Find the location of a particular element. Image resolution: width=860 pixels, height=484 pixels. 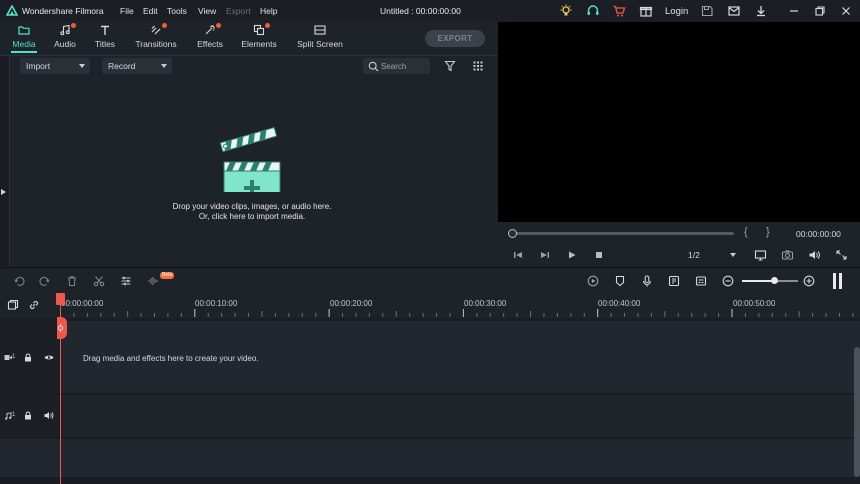

tab-audio: Audio is located at coordinates (65, 38).